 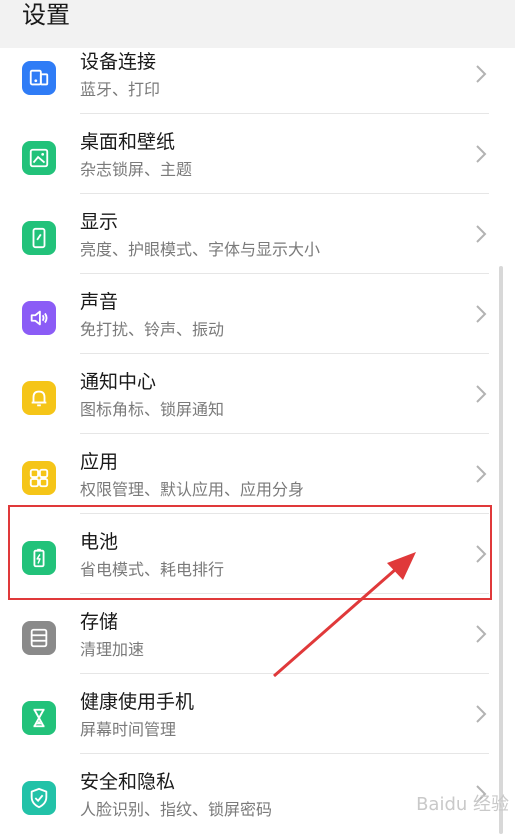 I want to click on settings-item-sub: 免打扰、铃声、振动, so click(x=152, y=329).